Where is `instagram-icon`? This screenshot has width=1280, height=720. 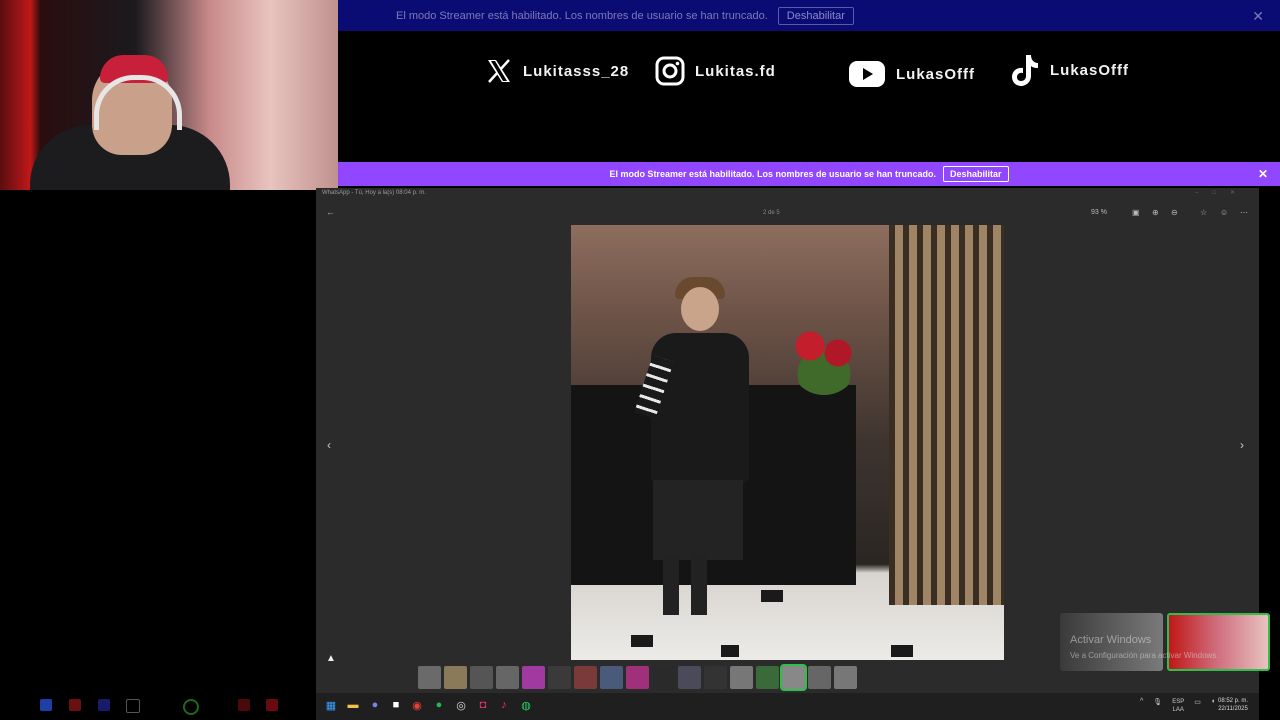 instagram-icon is located at coordinates (670, 71).